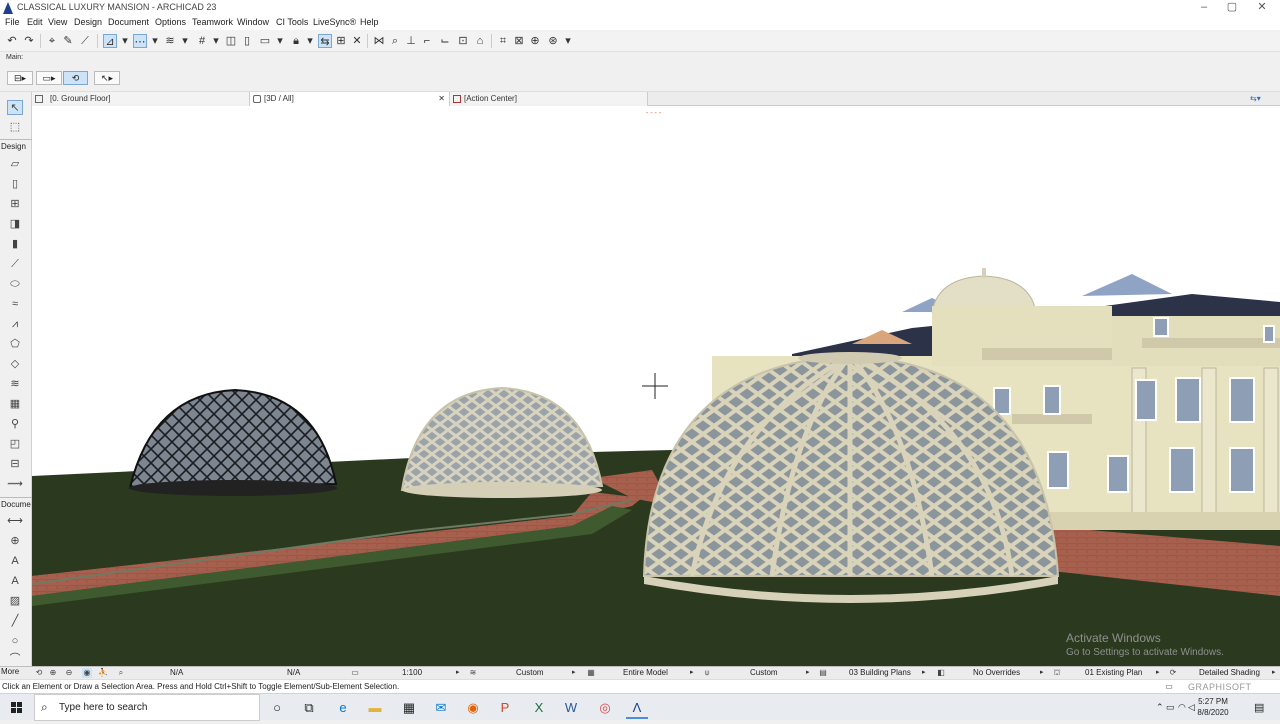 The width and height of the screenshot is (1280, 724). What do you see at coordinates (539, 708) in the screenshot?
I see `excel-icon: X` at bounding box center [539, 708].